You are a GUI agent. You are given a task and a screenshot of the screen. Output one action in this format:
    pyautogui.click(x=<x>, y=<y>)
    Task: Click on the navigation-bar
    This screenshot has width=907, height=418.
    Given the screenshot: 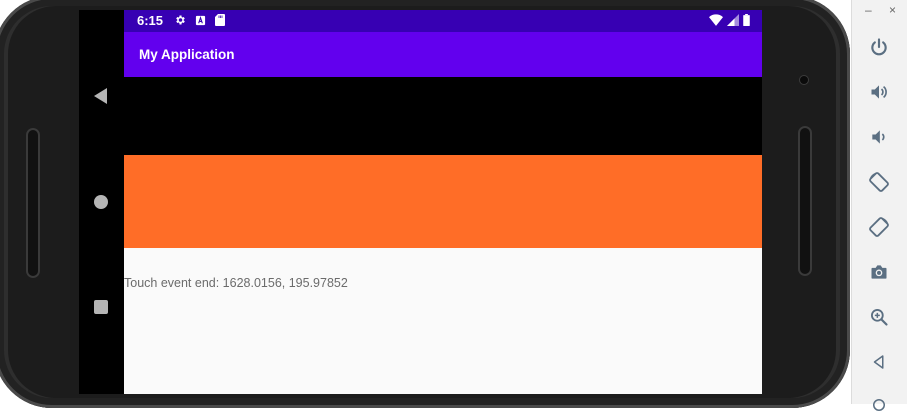 What is the action you would take?
    pyautogui.click(x=101, y=202)
    